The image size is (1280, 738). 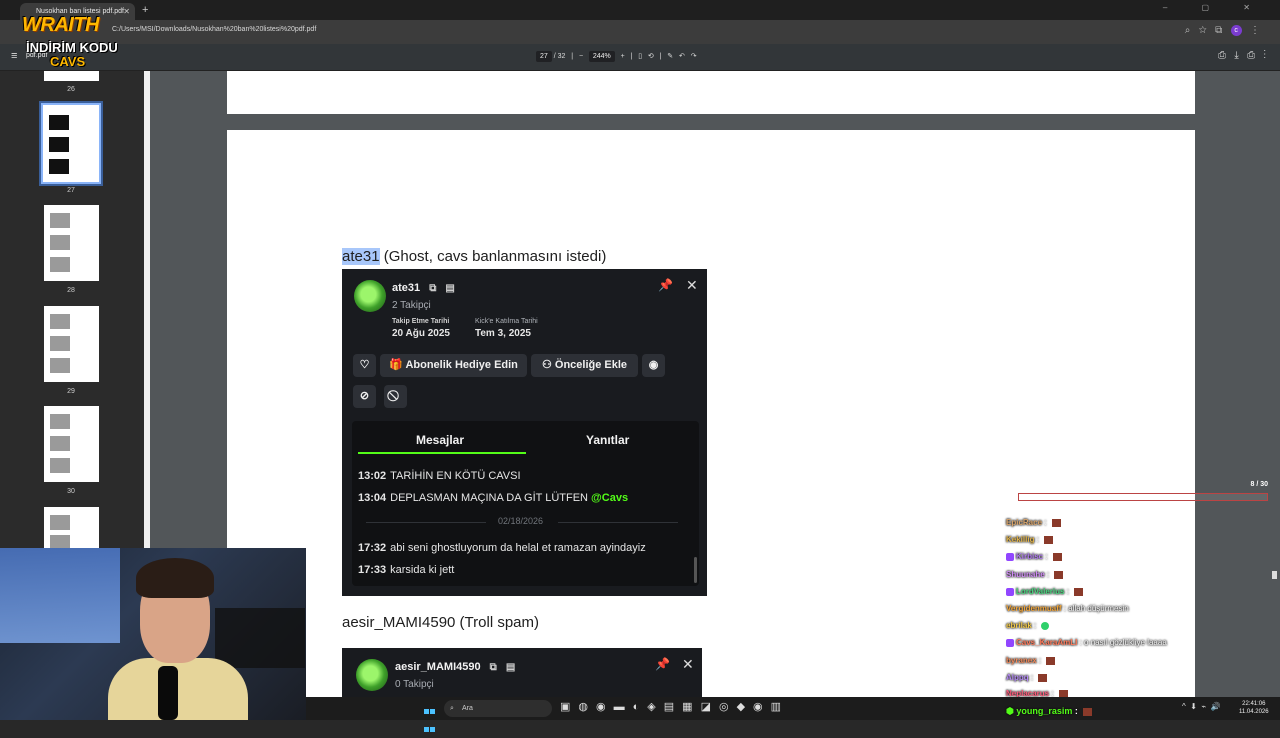 What do you see at coordinates (426, 522) in the screenshot?
I see `separator-line` at bounding box center [426, 522].